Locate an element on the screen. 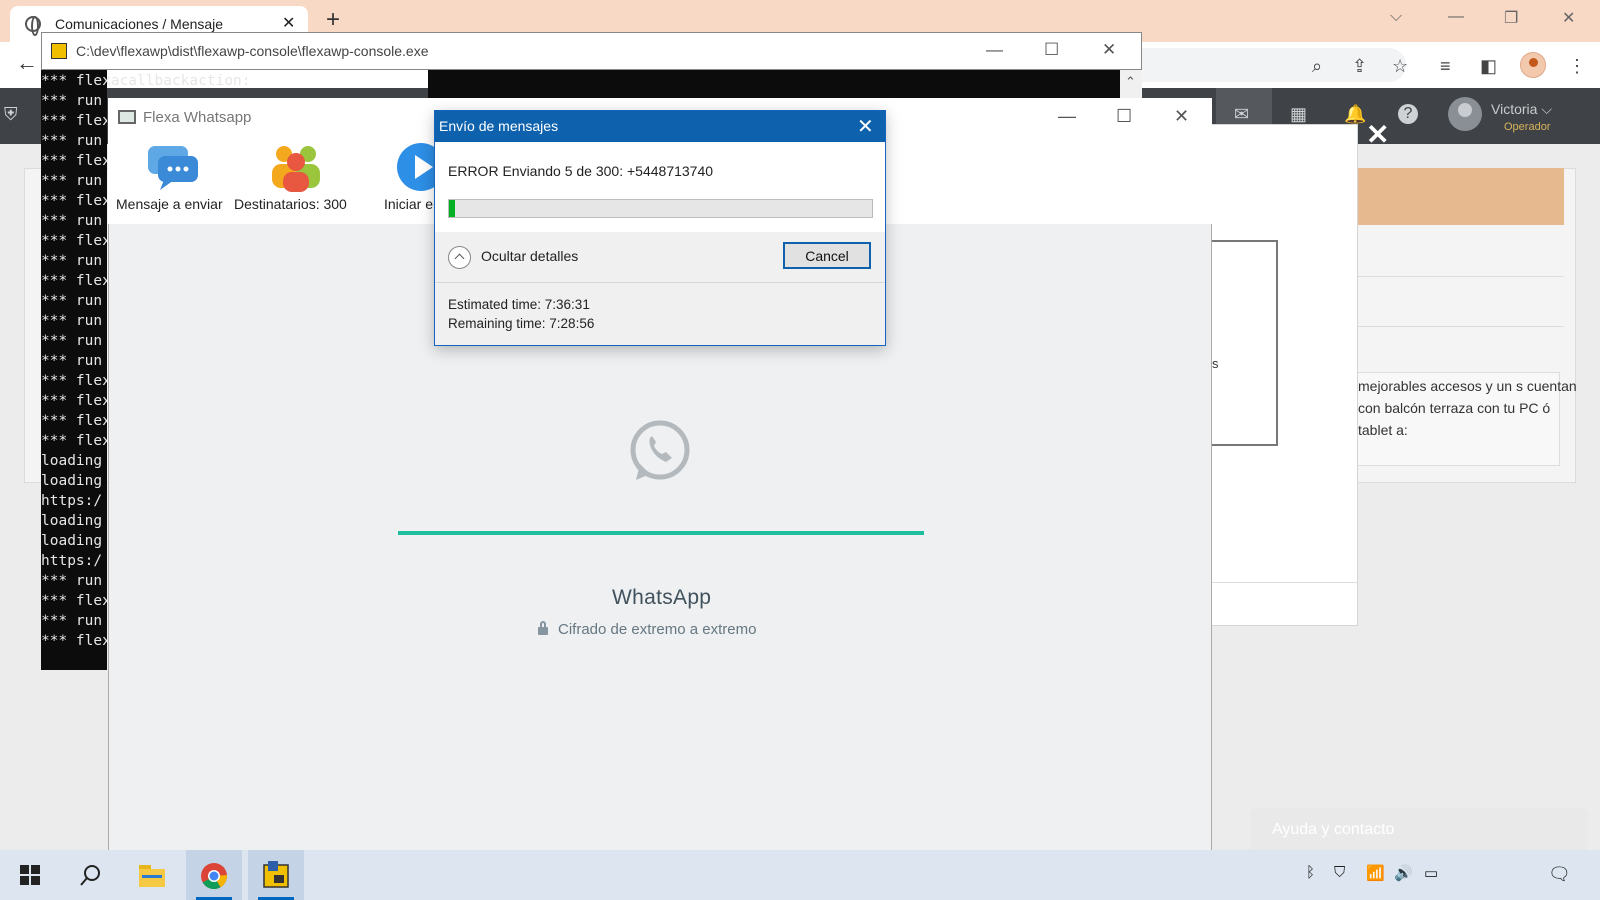  tab-close-icon: ✕ is located at coordinates (288, 23).